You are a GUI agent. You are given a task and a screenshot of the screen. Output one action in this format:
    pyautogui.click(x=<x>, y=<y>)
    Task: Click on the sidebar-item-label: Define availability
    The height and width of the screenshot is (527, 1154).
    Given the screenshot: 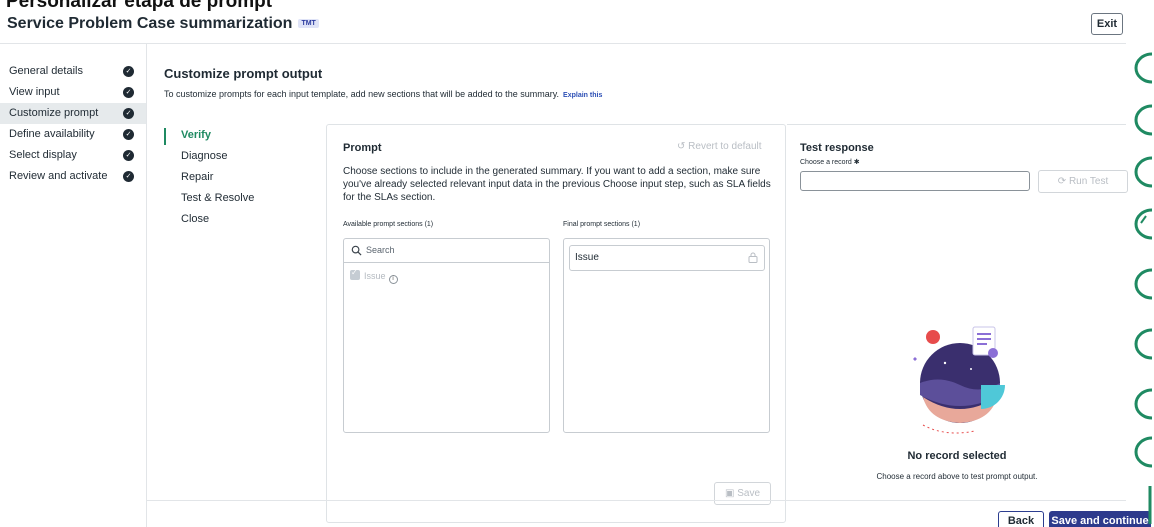 What is the action you would take?
    pyautogui.click(x=52, y=134)
    